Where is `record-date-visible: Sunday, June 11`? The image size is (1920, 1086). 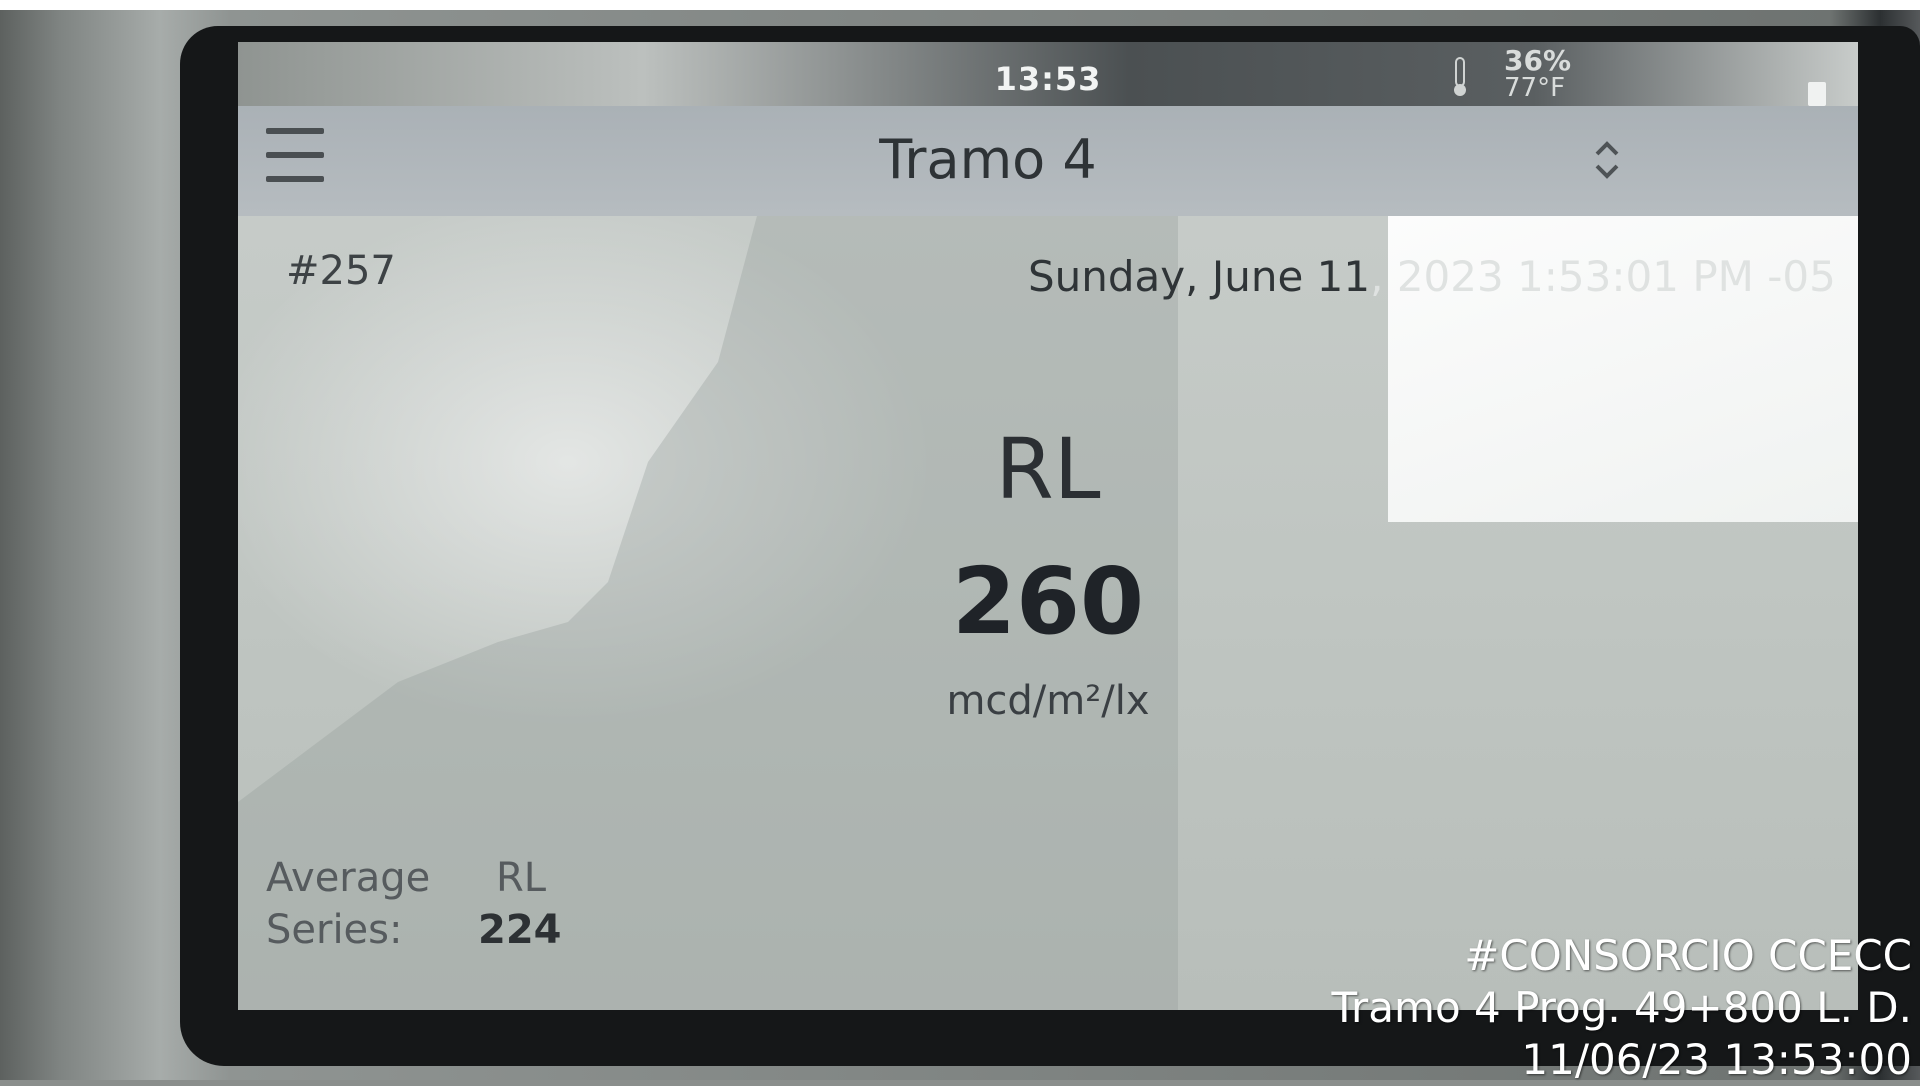
record-date-visible: Sunday, June 11 is located at coordinates (1199, 276).